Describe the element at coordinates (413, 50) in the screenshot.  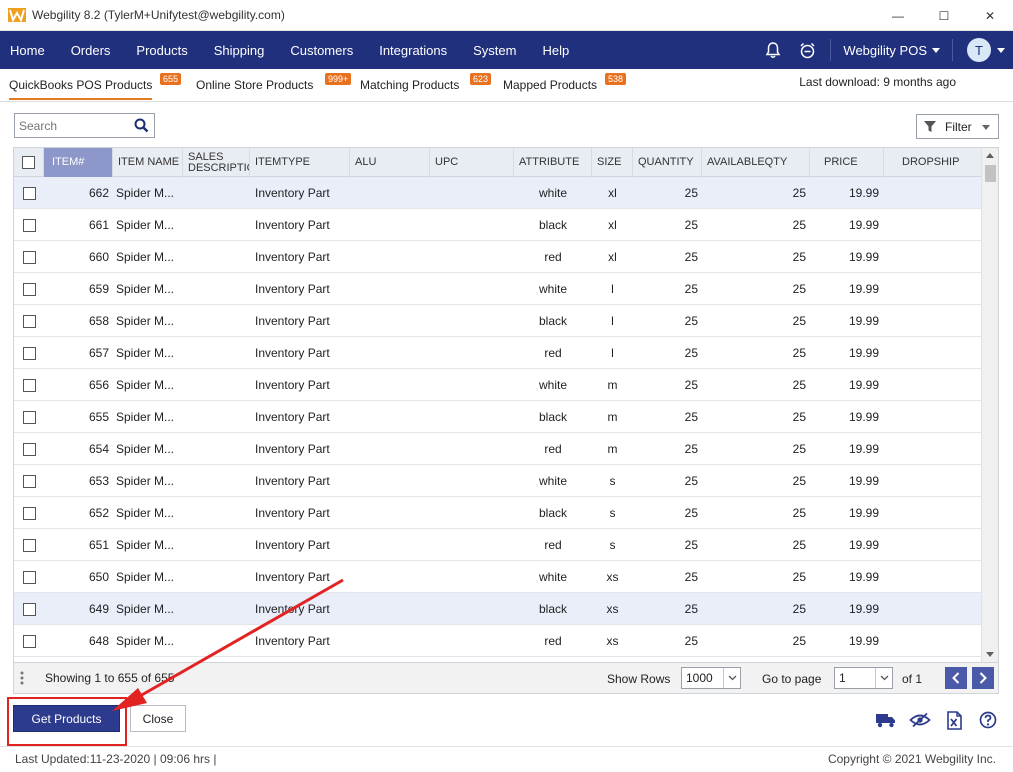
I see `nav-integrations: Integrations` at that location.